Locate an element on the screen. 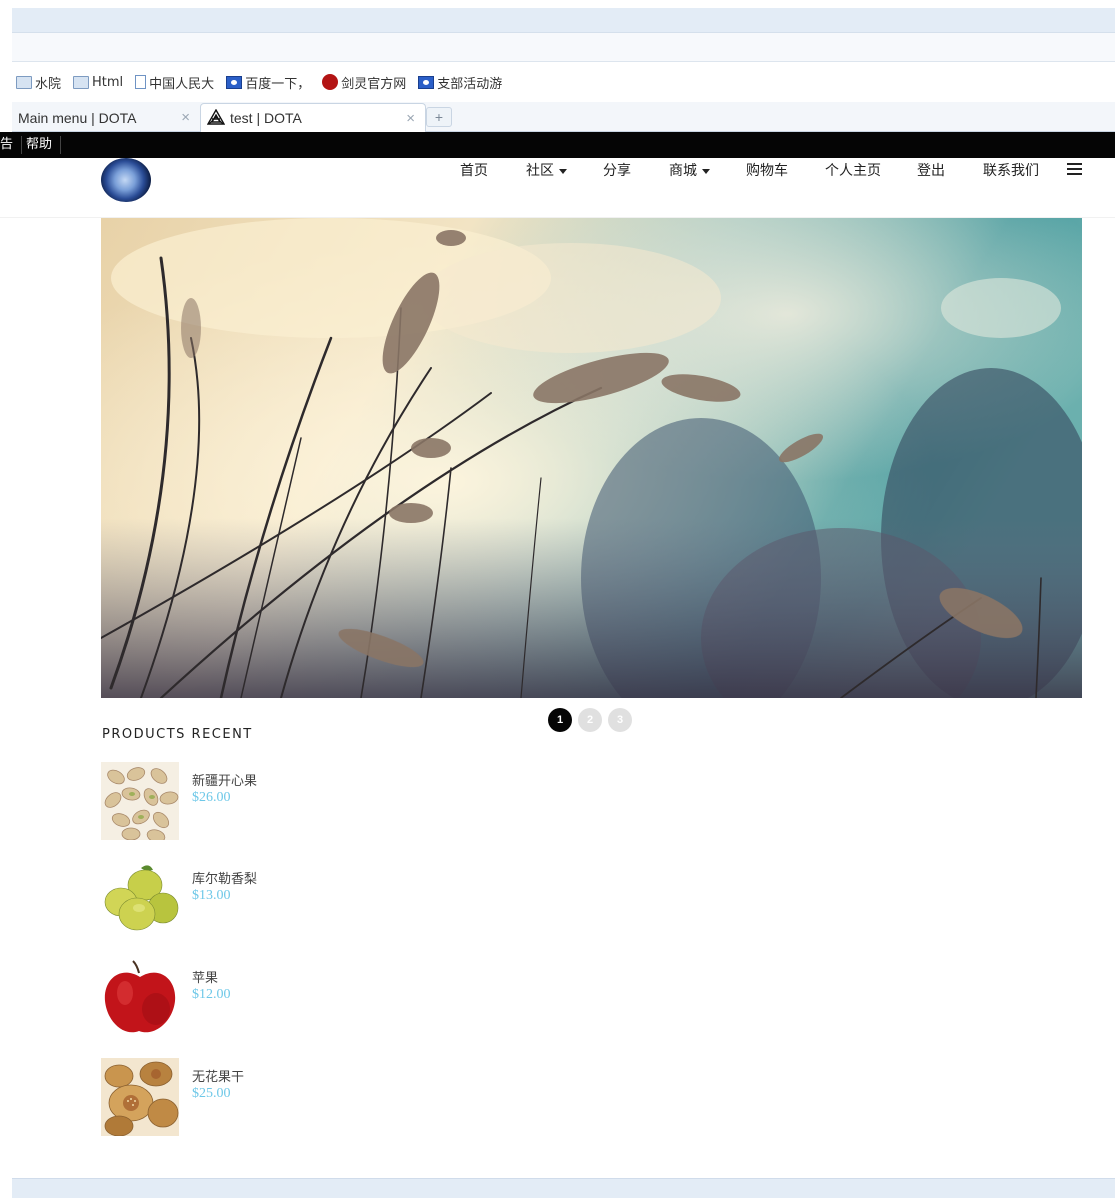 This screenshot has height=1198, width=1115. browser-address-bar is located at coordinates (563, 47).